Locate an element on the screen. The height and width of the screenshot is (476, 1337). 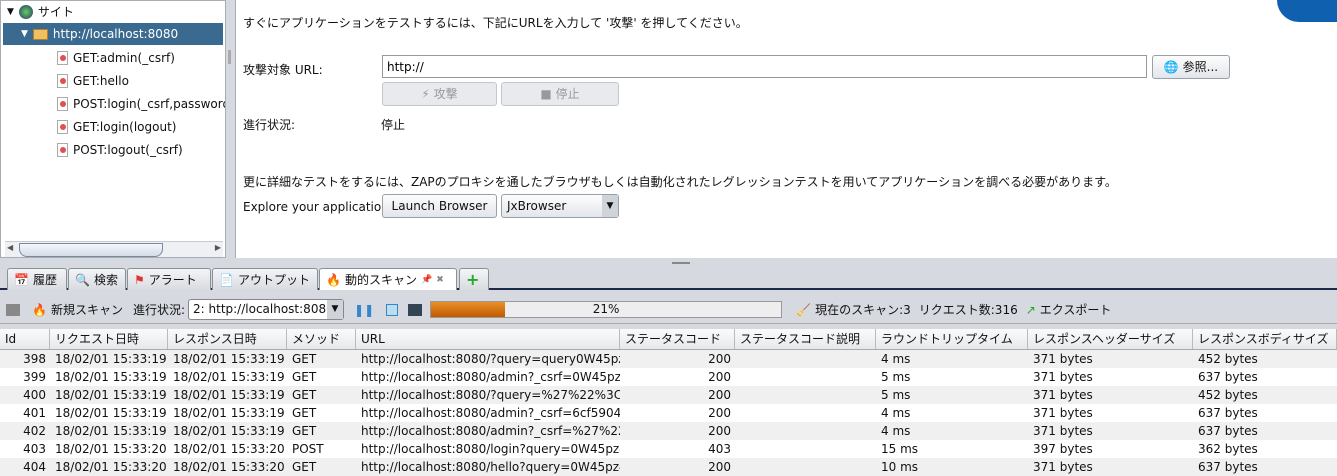
column-header: レスポンスボディサイズ is located at coordinates (1265, 339).